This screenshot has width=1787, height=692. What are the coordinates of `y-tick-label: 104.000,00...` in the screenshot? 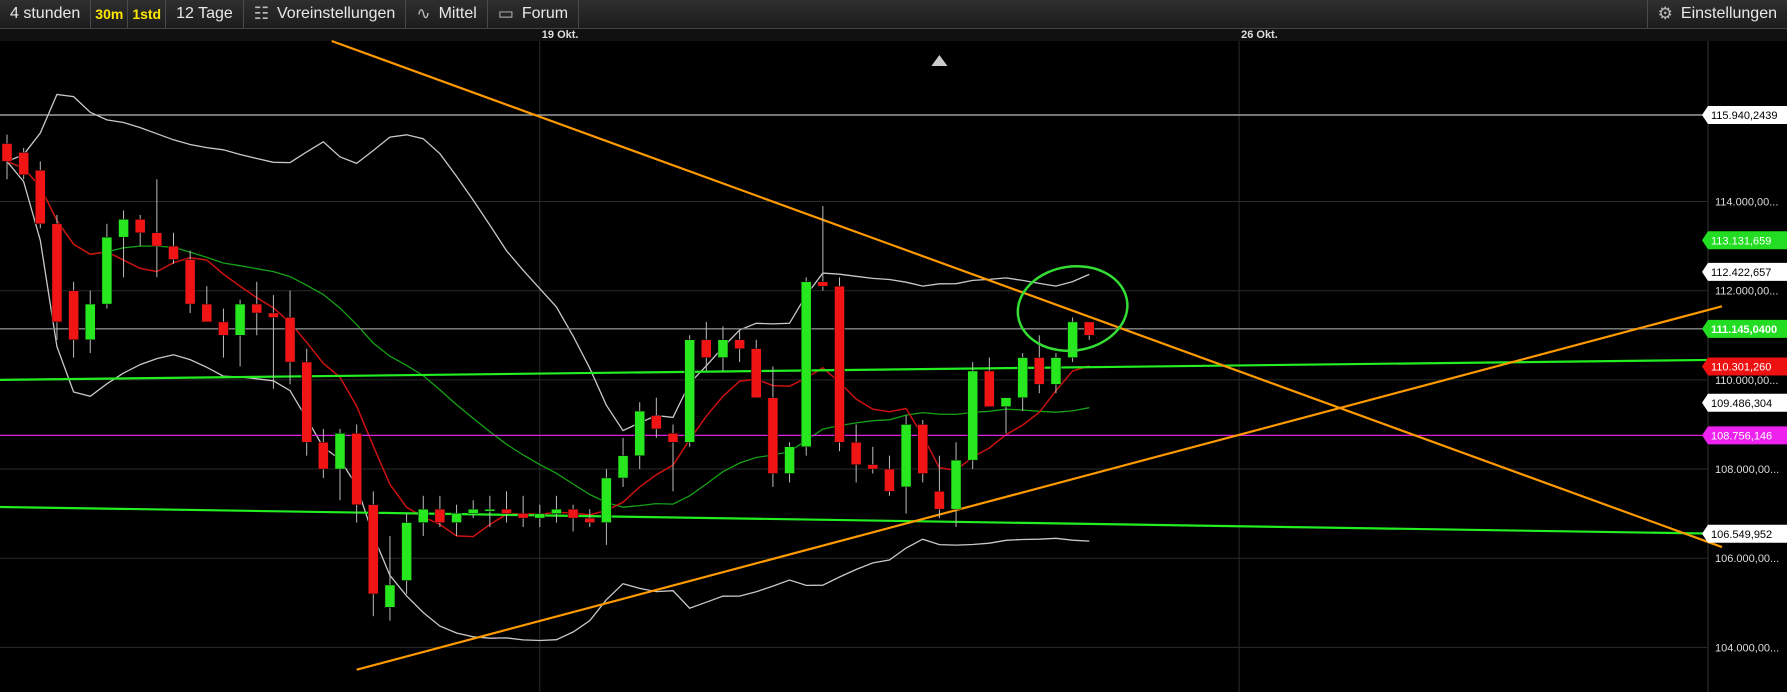 It's located at (1747, 648).